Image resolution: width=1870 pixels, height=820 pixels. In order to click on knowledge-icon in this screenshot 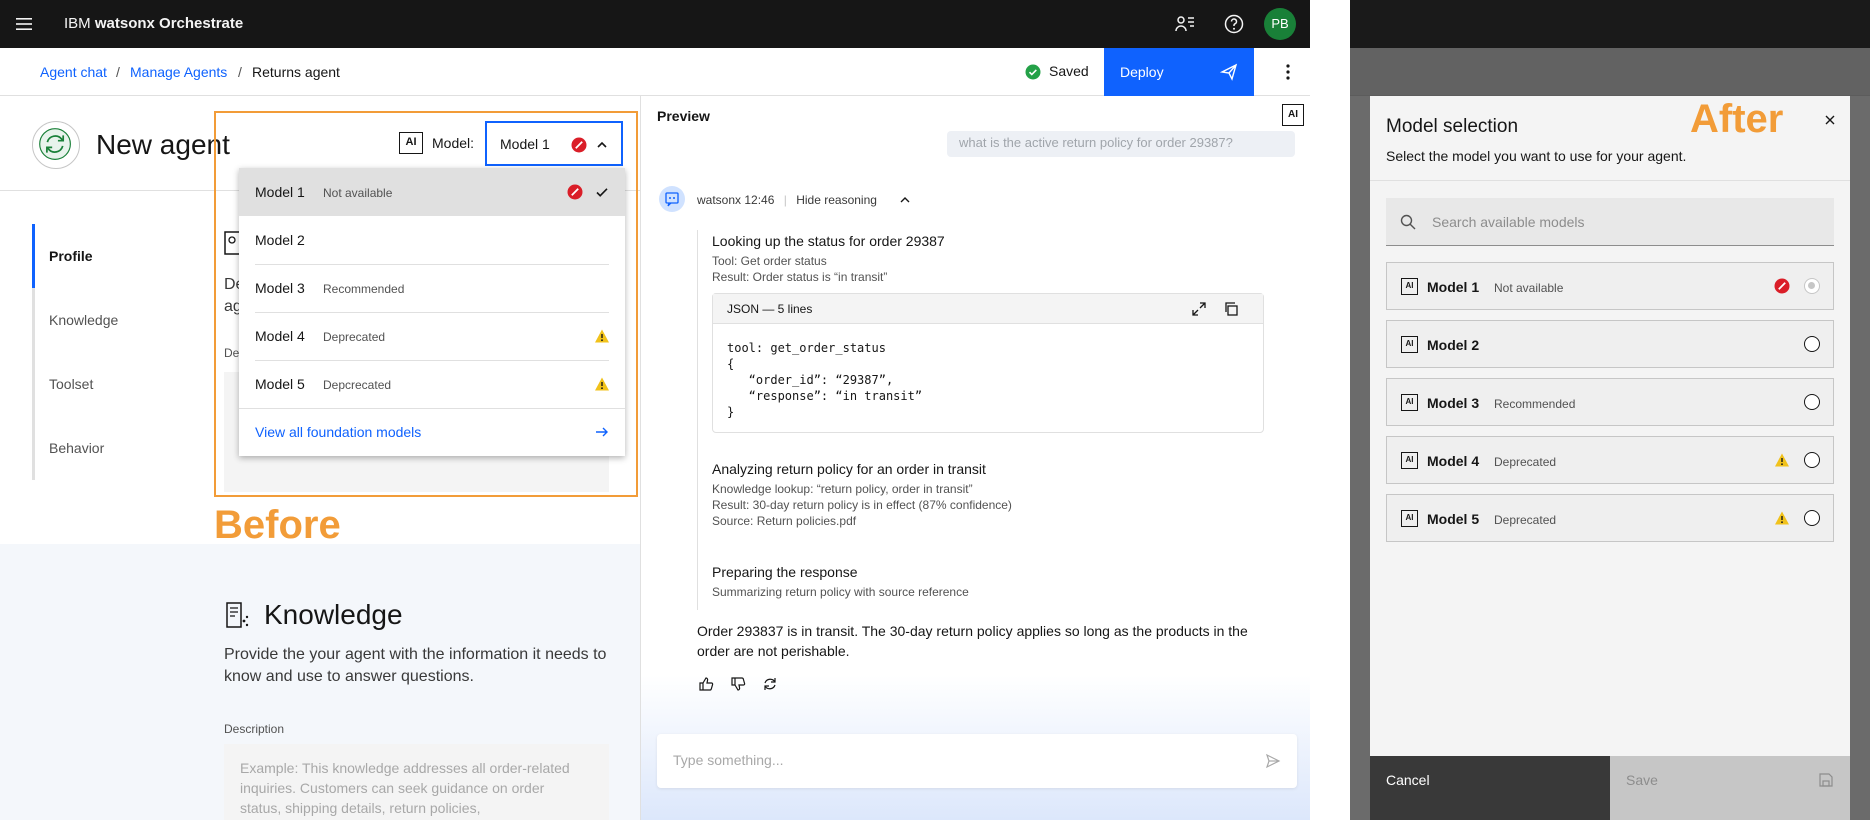, I will do `click(237, 615)`.